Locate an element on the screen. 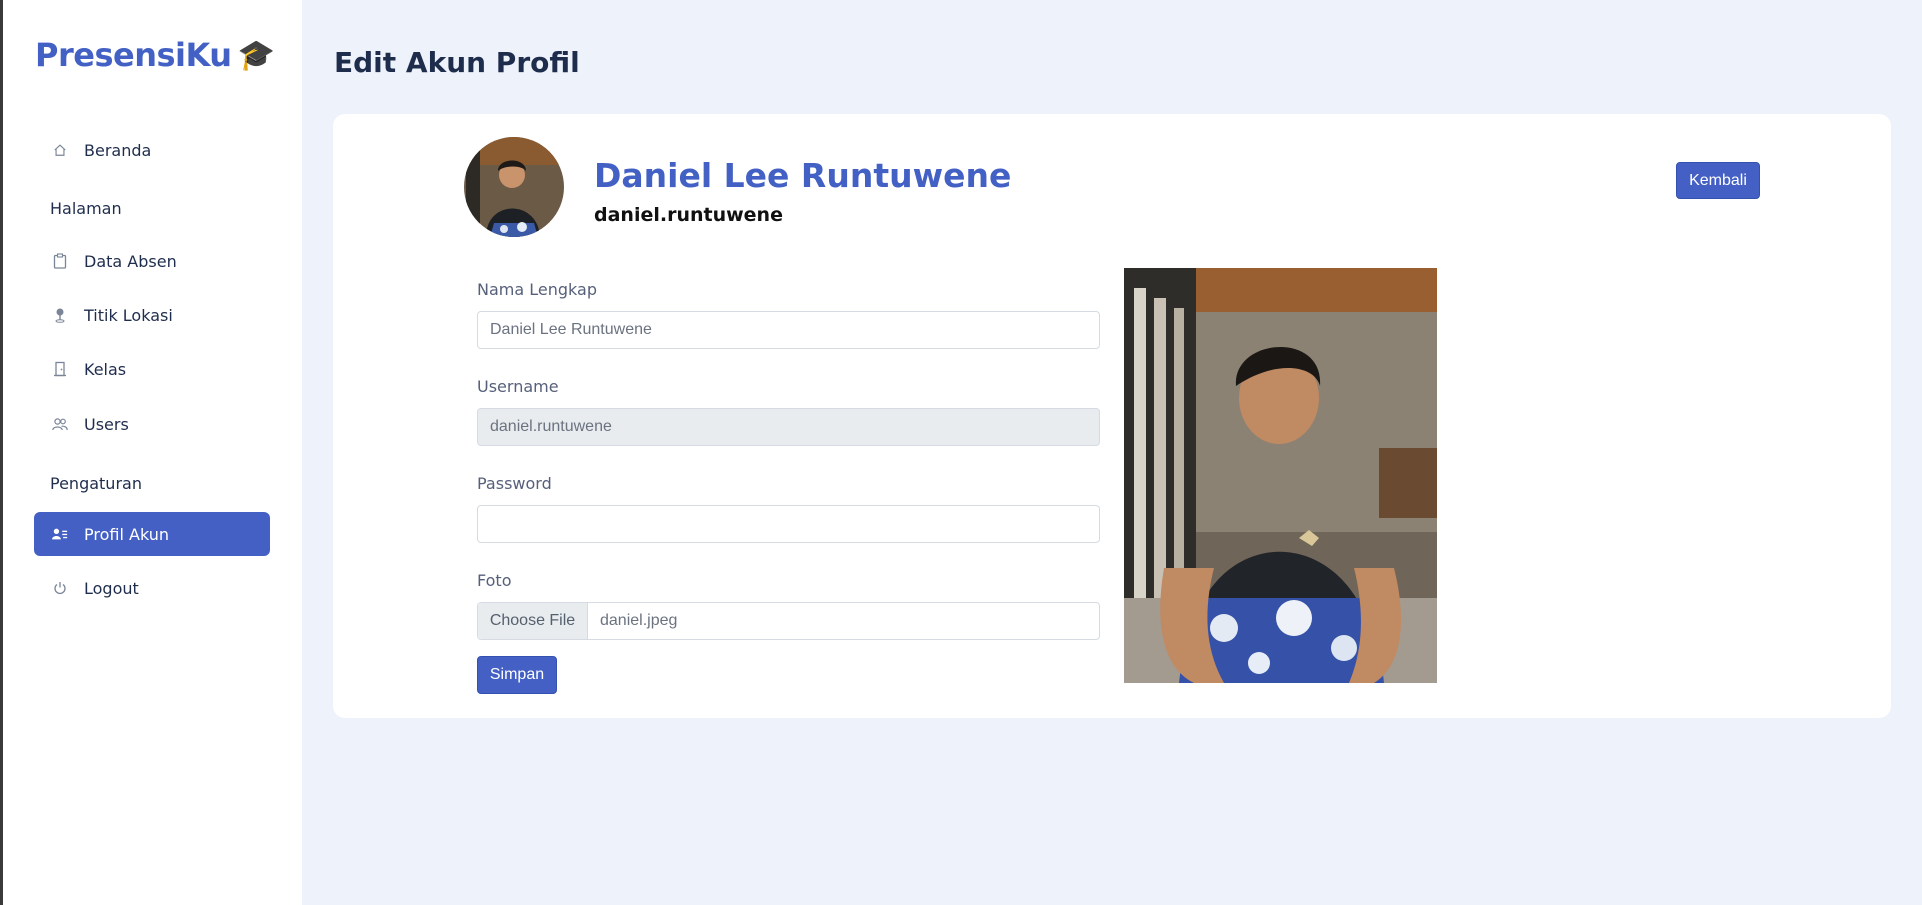 Image resolution: width=1922 pixels, height=905 pixels. photo-file-input: Choose File daniel.jpeg is located at coordinates (788, 621).